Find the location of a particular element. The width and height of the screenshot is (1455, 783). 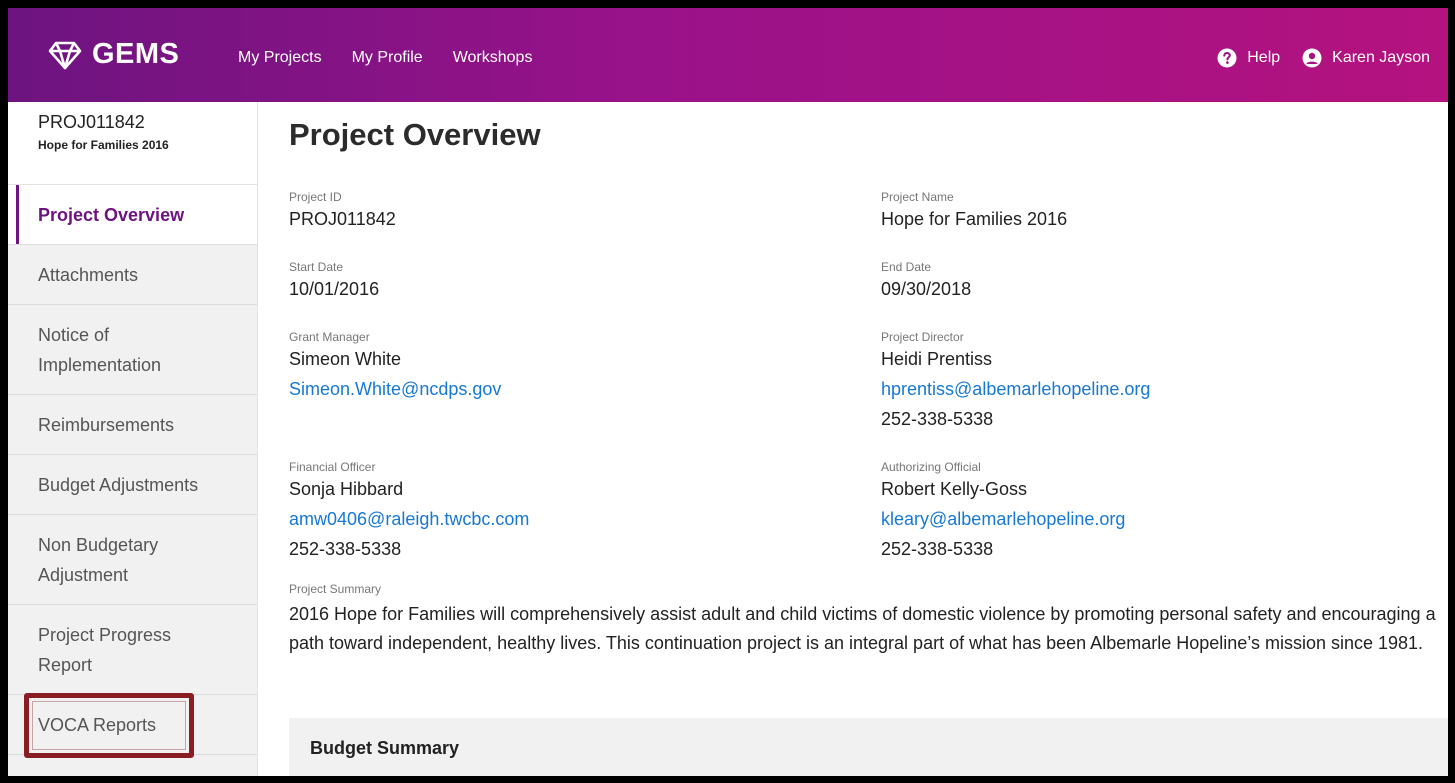

project-id-field: Project ID PROJ011842 is located at coordinates (342, 212).